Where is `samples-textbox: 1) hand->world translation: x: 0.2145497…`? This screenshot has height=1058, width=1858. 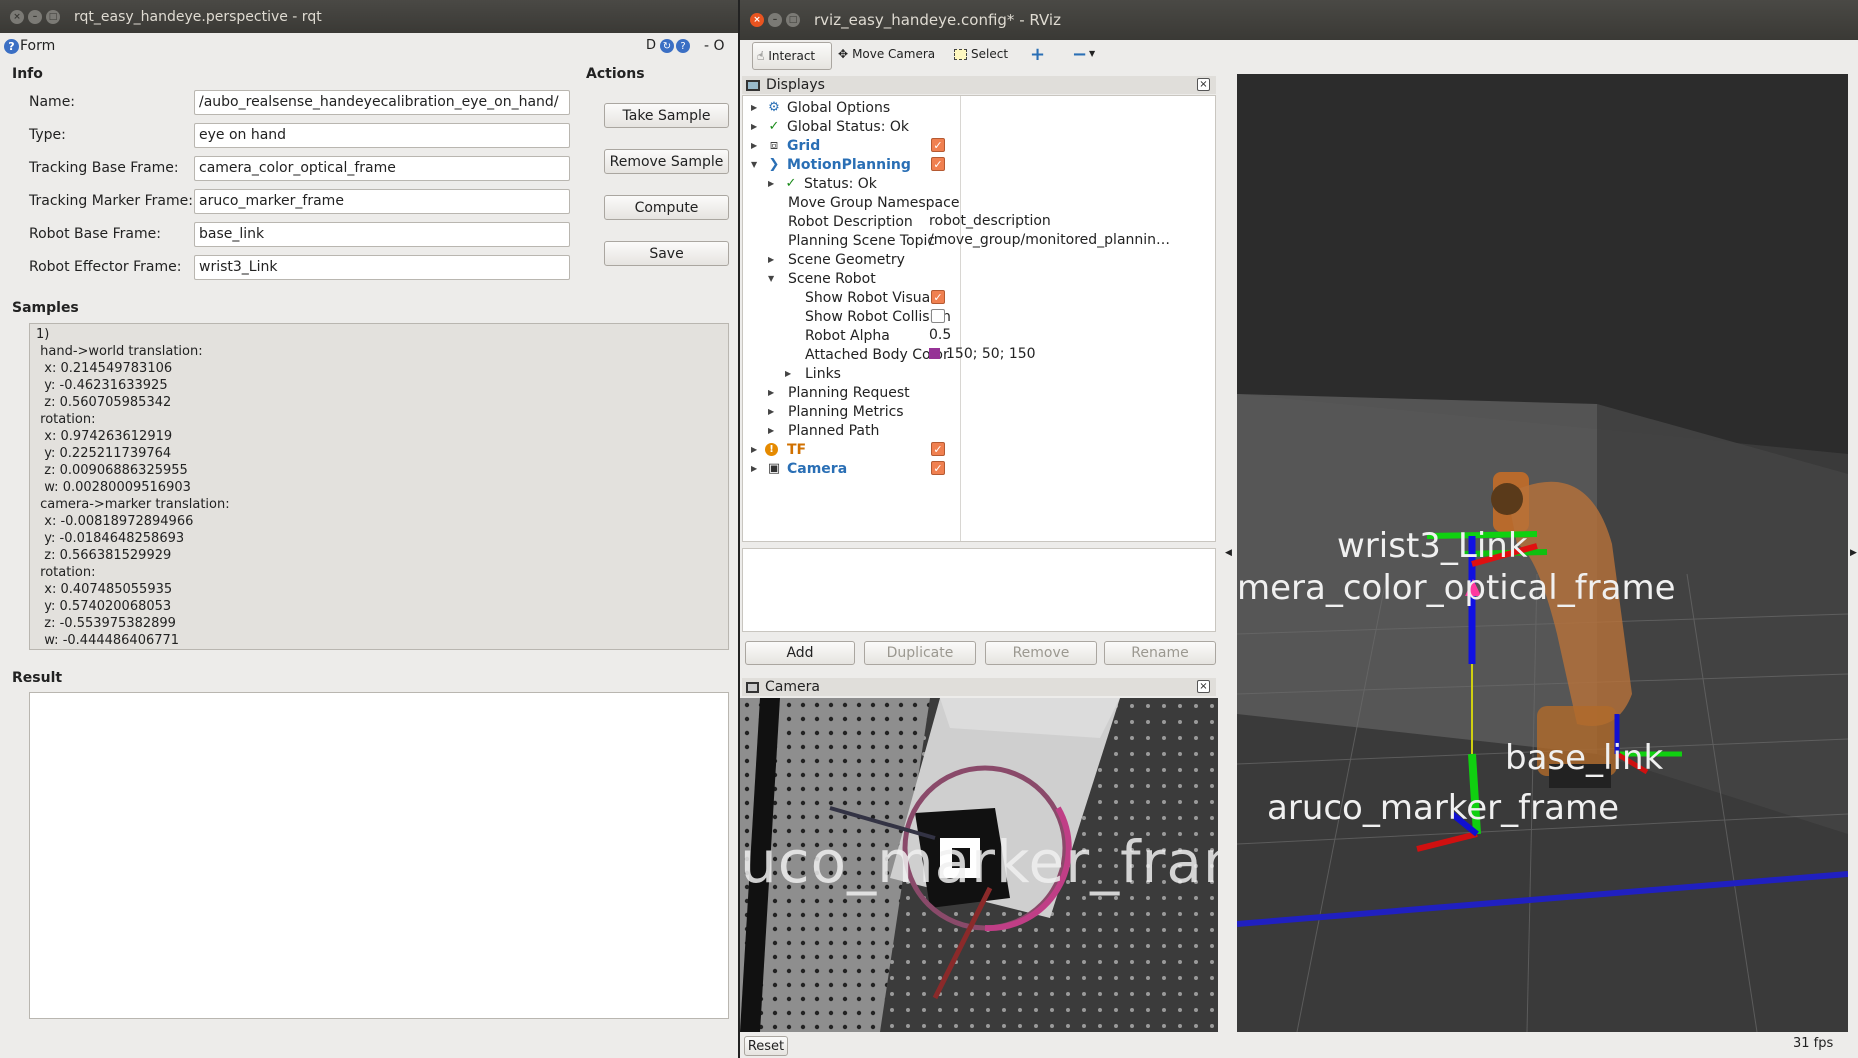
samples-textbox: 1) hand->world translation: x: 0.2145497… is located at coordinates (379, 486).